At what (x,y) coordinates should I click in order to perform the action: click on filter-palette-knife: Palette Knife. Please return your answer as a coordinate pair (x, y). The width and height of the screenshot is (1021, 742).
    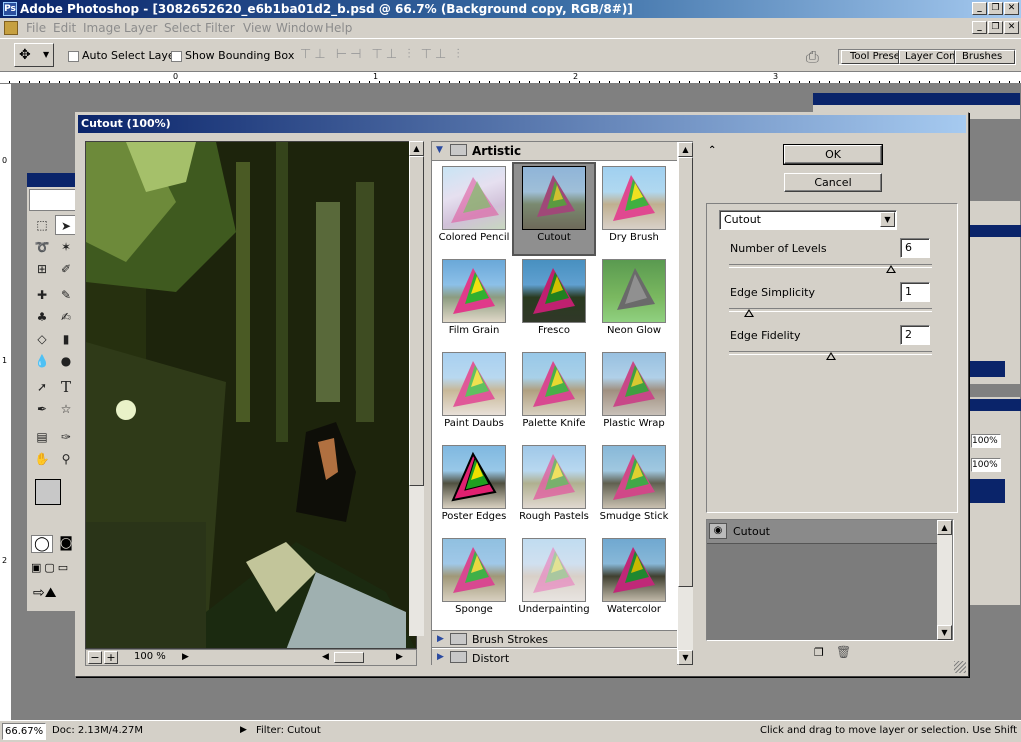
    Looking at the image, I should click on (554, 395).